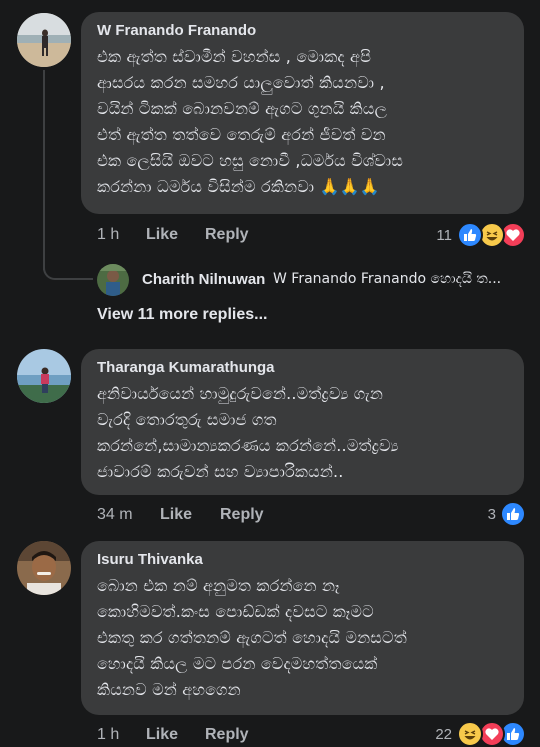 Image resolution: width=540 pixels, height=747 pixels. I want to click on reply-author: Charith Nilnuwan, so click(203, 279).